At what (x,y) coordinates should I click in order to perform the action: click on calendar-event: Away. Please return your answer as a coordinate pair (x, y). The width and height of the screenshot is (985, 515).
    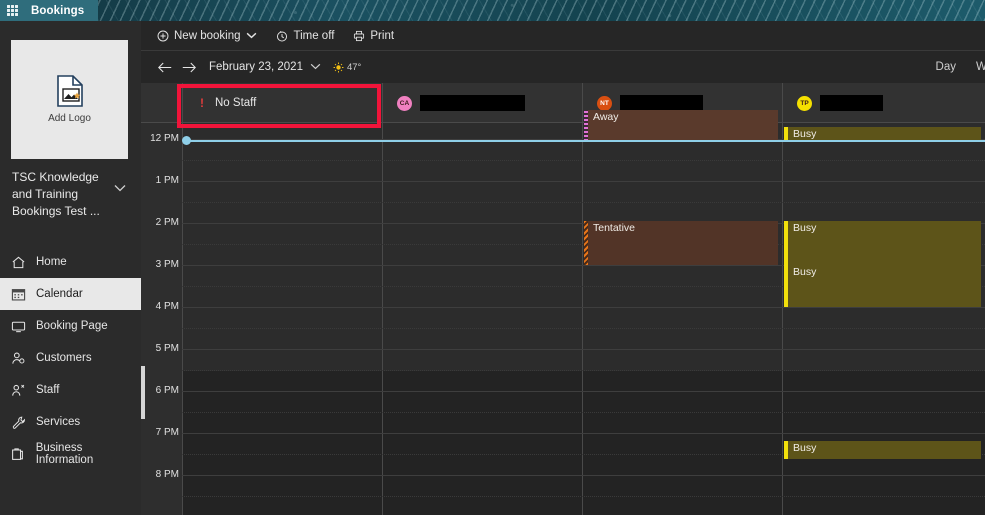
    Looking at the image, I should click on (681, 125).